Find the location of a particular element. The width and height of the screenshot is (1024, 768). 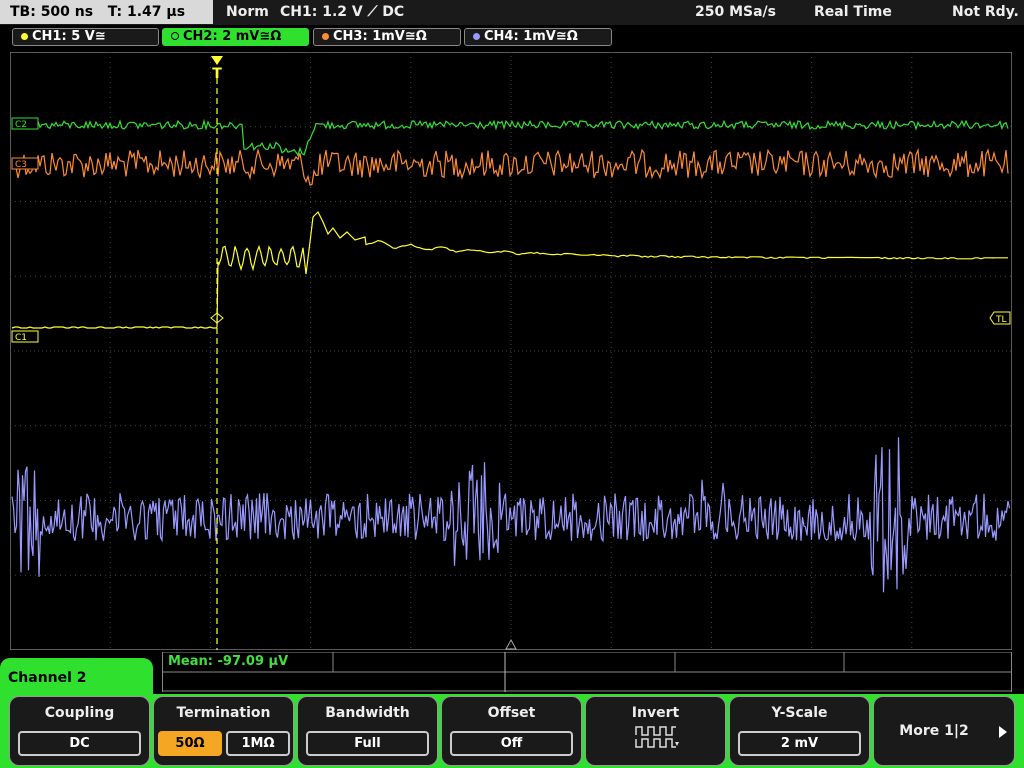

coupling-softkey: Coupling DC is located at coordinates (79, 731).